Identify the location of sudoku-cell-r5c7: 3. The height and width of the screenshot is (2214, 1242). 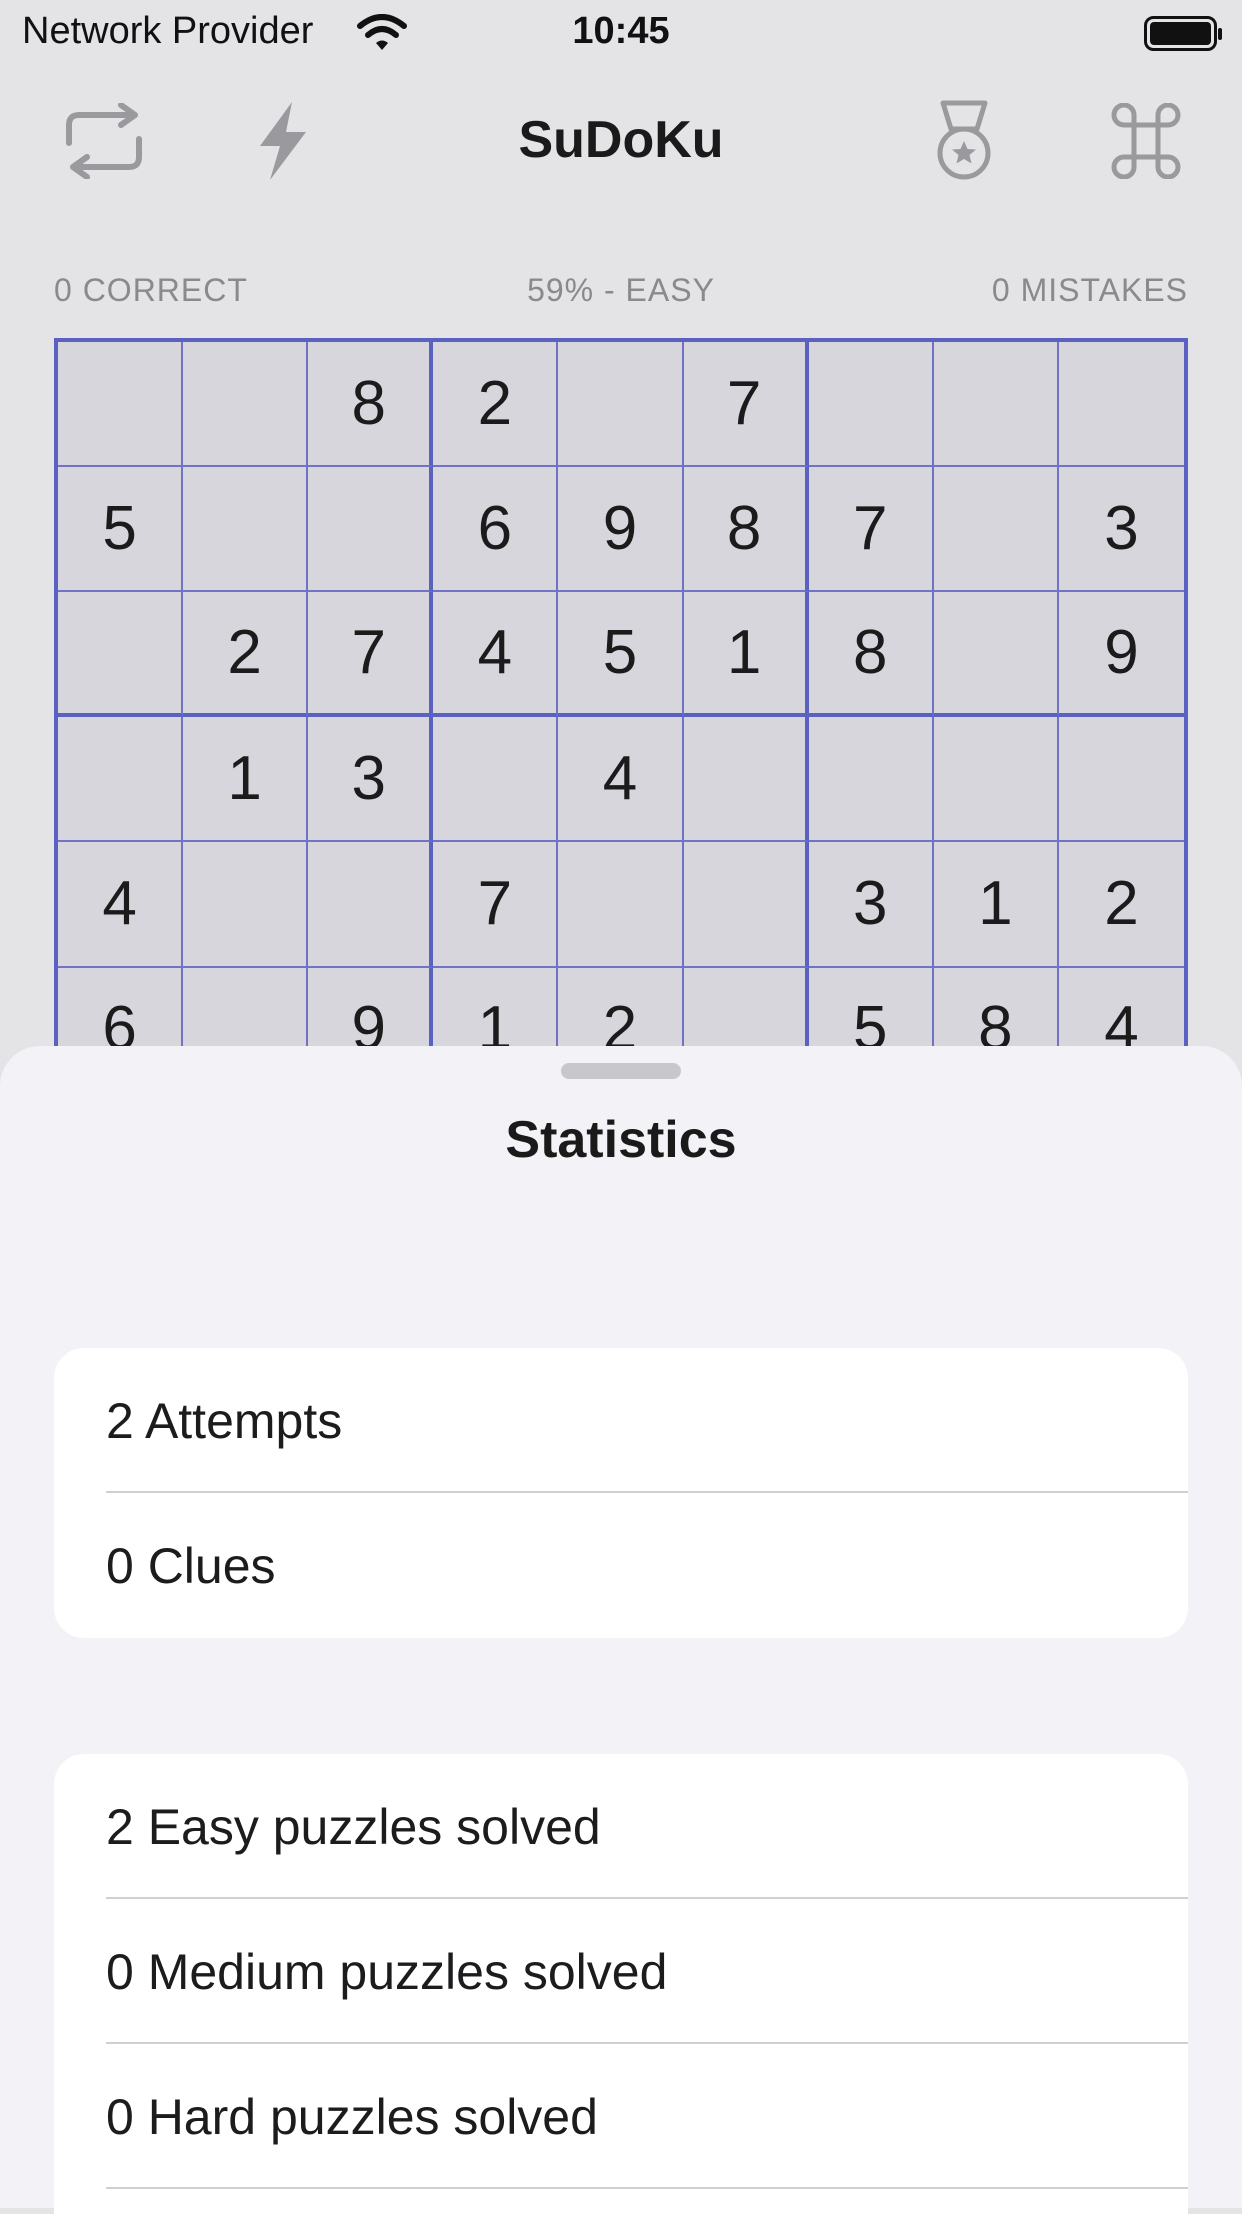
(871, 905).